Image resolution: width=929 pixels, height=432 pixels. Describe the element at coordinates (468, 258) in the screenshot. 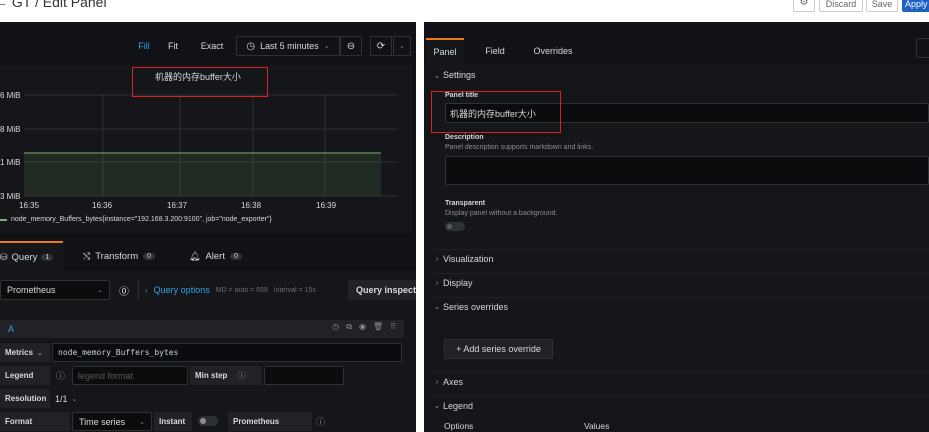

I see `visualization-label: Visualization` at that location.